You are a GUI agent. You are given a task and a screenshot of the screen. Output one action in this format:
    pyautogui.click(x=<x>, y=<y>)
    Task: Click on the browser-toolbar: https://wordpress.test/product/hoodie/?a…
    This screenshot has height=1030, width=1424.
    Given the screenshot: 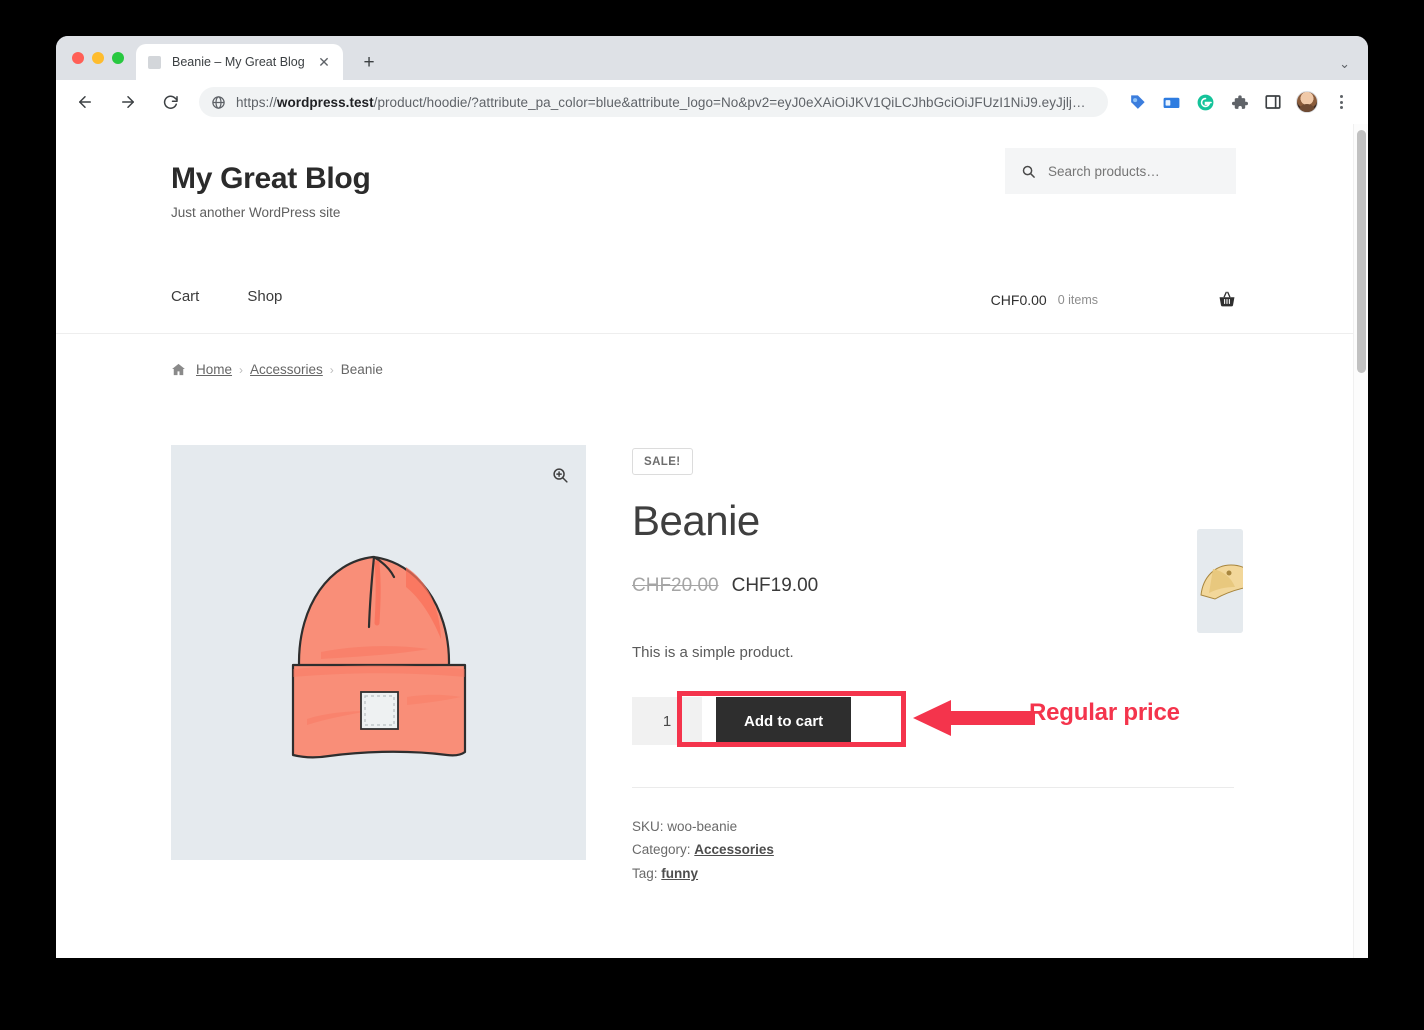 What is the action you would take?
    pyautogui.click(x=712, y=102)
    